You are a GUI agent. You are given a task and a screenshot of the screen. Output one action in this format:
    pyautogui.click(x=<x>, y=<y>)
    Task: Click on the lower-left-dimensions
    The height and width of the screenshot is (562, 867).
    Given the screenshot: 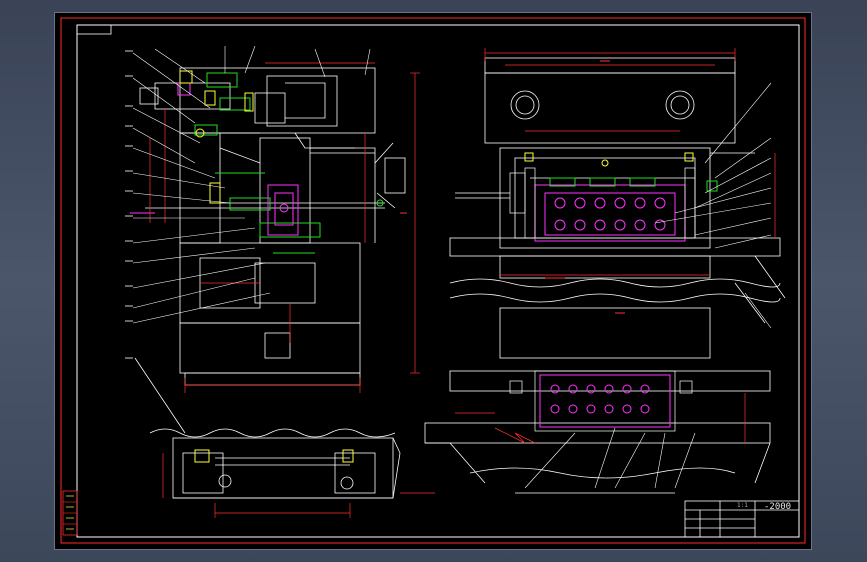 What is the action you would take?
    pyautogui.click(x=298, y=485)
    